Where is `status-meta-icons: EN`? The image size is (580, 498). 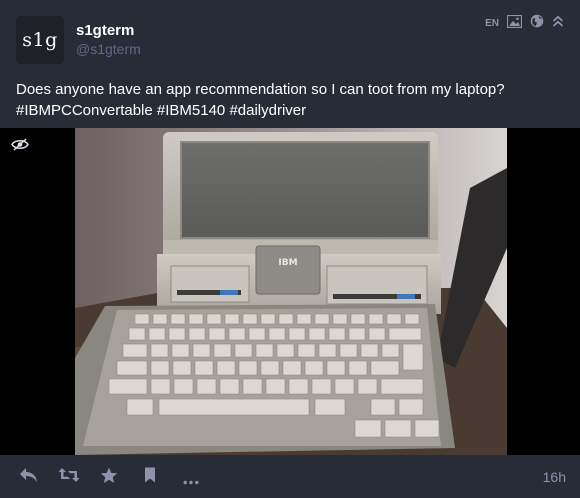
status-meta-icons: EN is located at coordinates (524, 23).